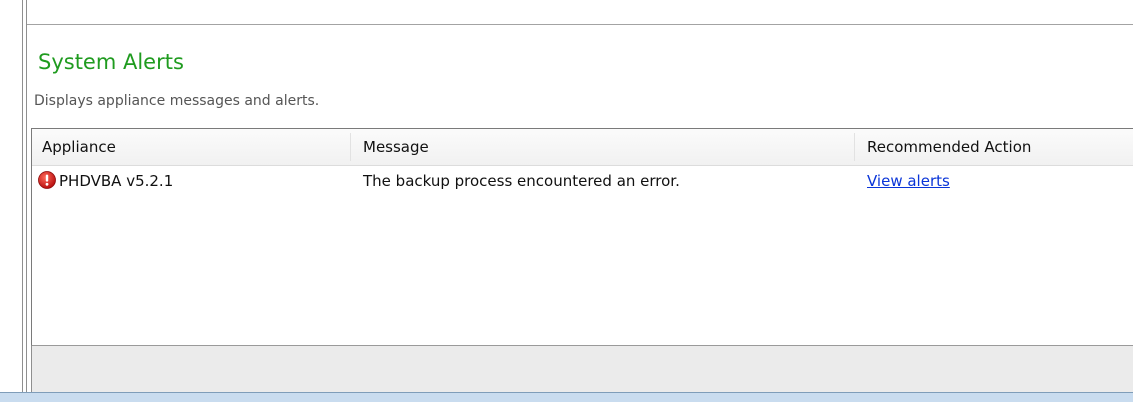 The image size is (1133, 402). I want to click on grid-footer-bar, so click(582, 369).